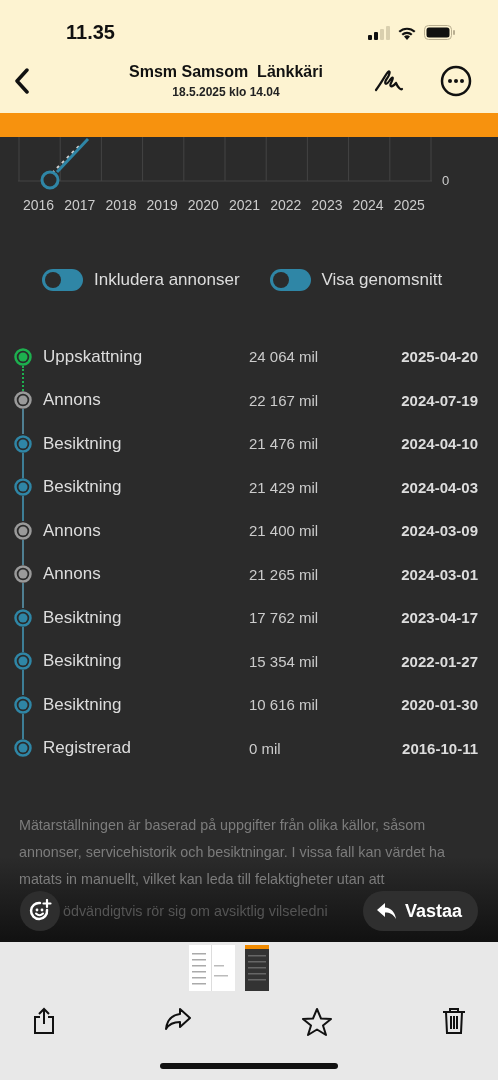 Image resolution: width=498 pixels, height=1080 pixels. I want to click on disclaimer-text: ödvändigtvis rör sig om avsiktlig vilseledni, so click(196, 911).